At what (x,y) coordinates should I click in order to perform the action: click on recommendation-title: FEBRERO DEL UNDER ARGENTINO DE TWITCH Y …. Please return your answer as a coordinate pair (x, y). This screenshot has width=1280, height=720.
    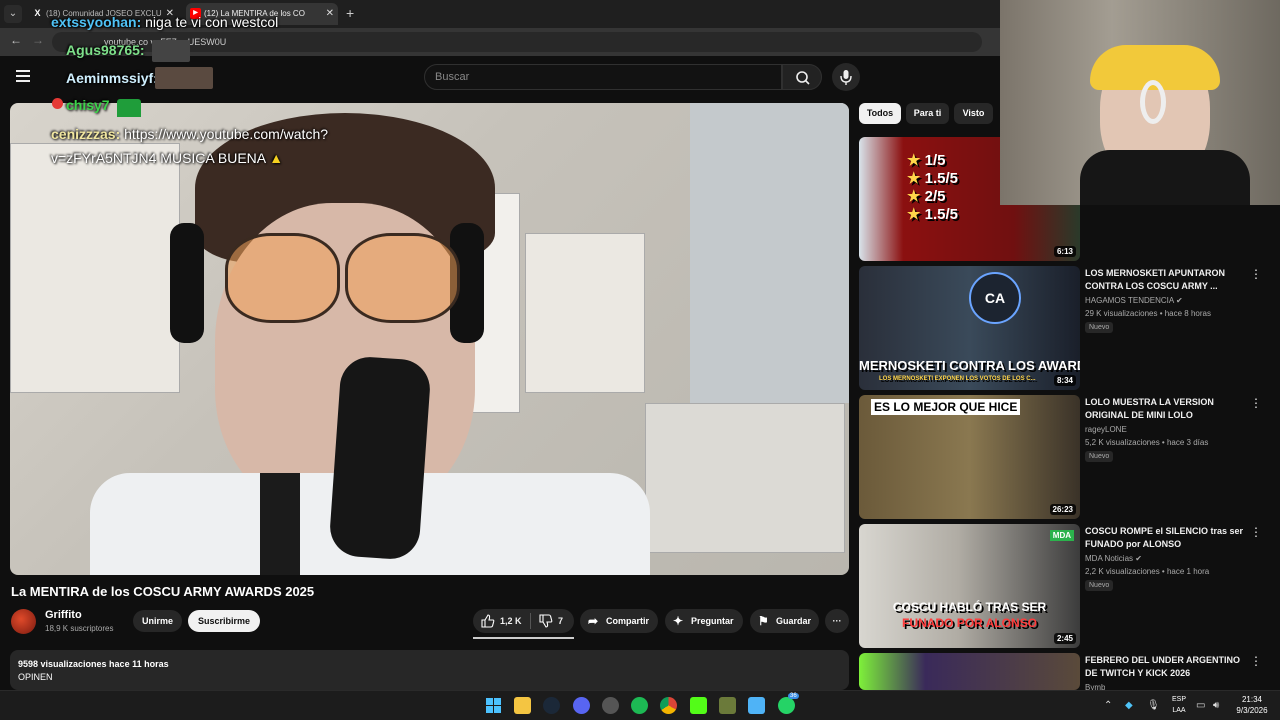
    Looking at the image, I should click on (1165, 667).